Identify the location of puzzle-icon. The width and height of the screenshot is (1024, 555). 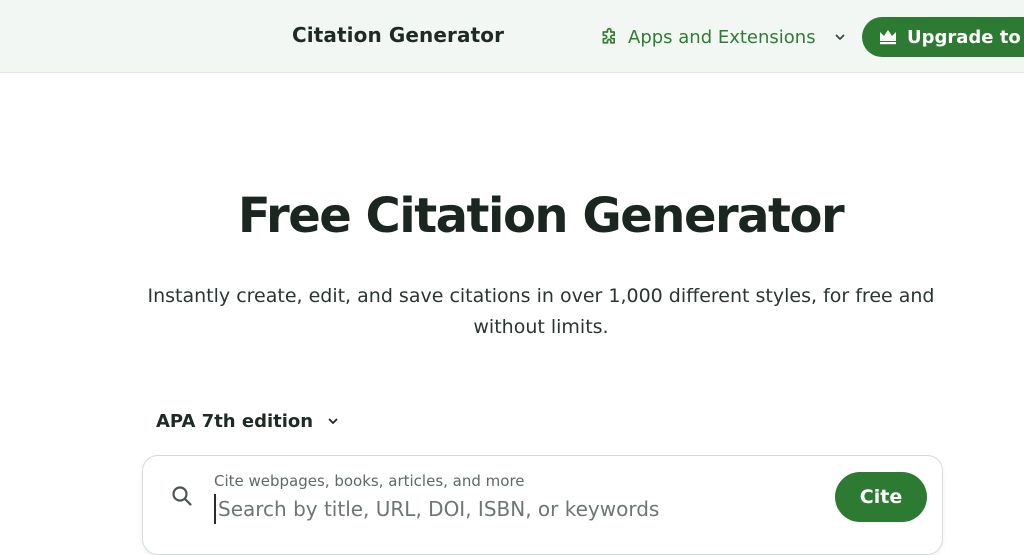
(610, 37).